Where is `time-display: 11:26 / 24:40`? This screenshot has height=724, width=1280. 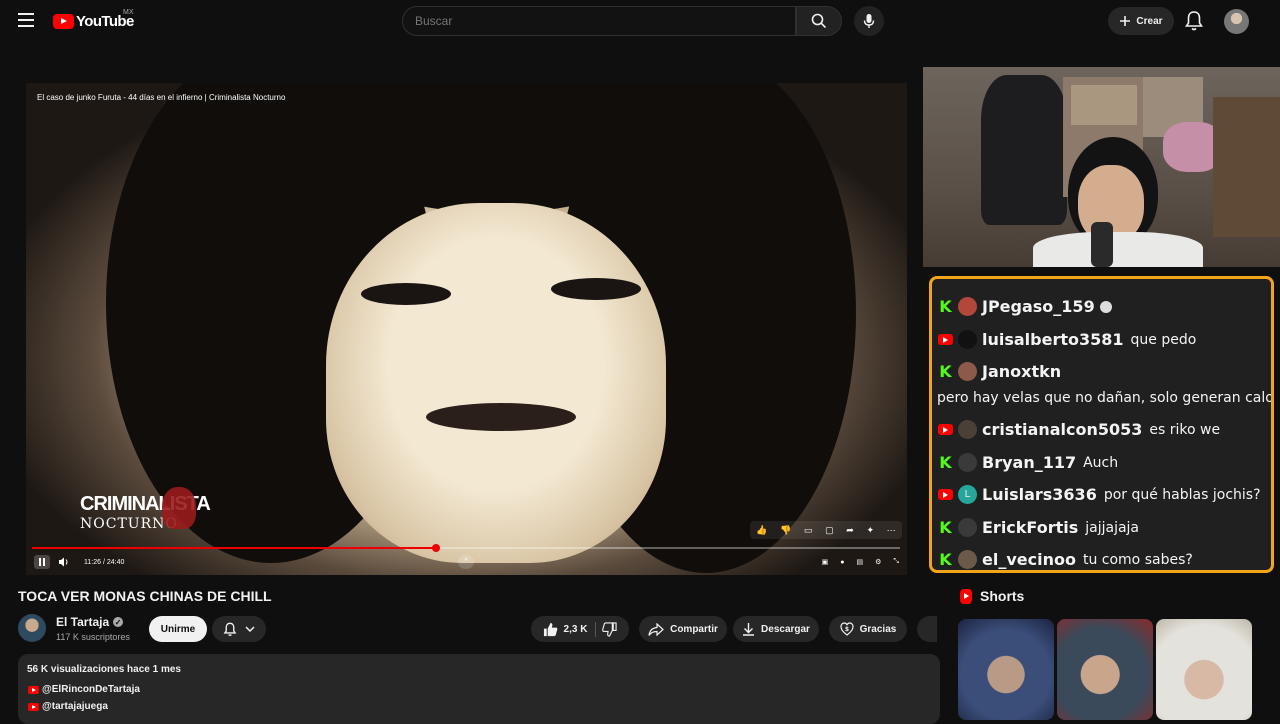
time-display: 11:26 / 24:40 is located at coordinates (104, 562).